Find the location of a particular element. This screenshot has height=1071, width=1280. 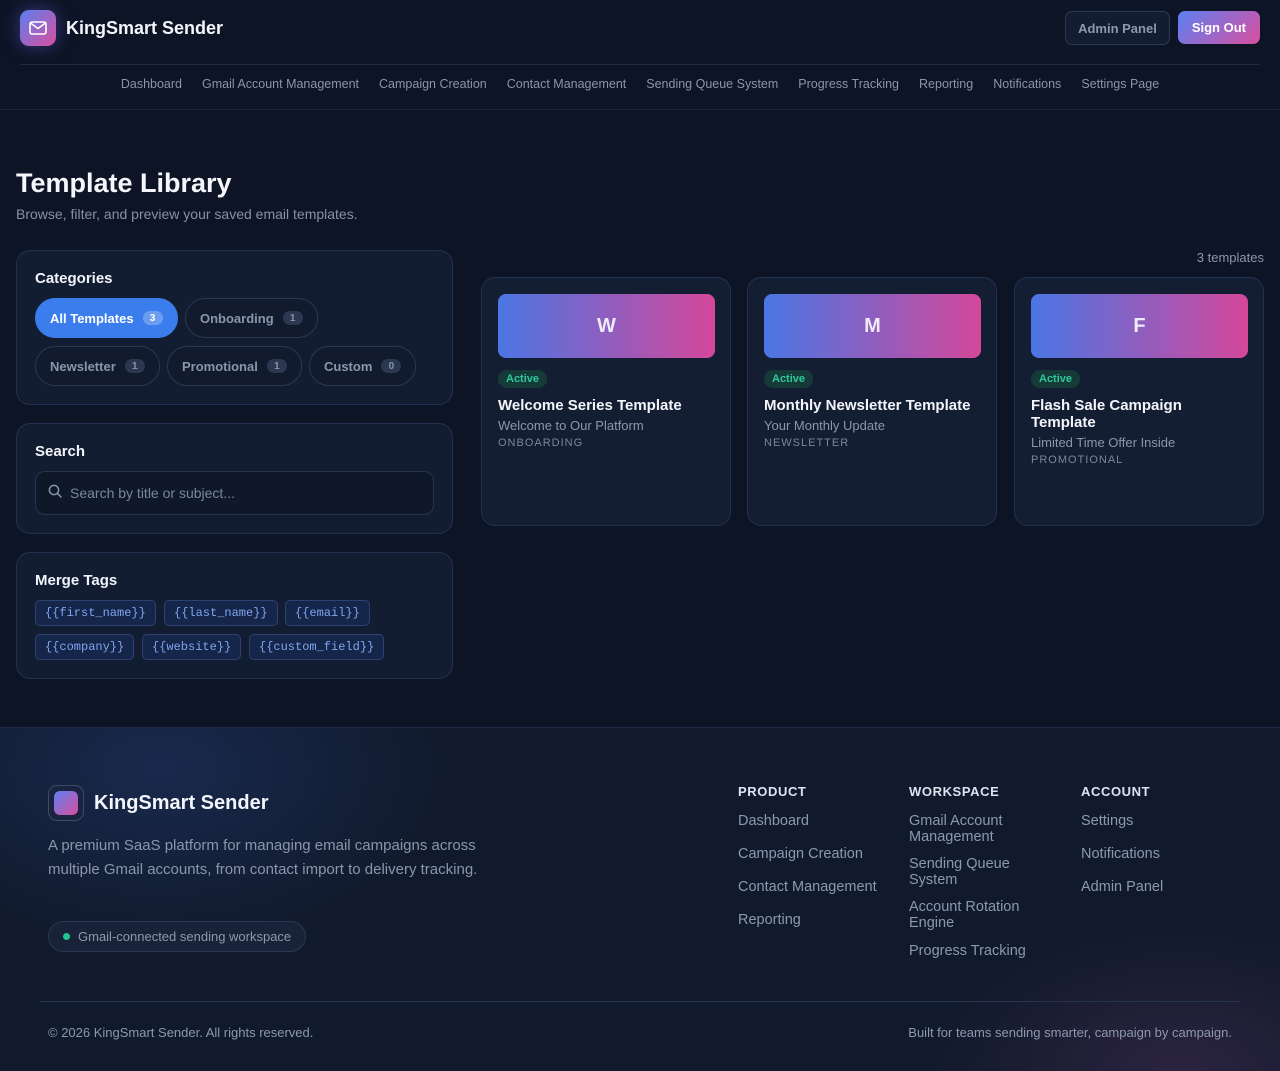

template-title: Monthly Newsletter Template is located at coordinates (867, 405).